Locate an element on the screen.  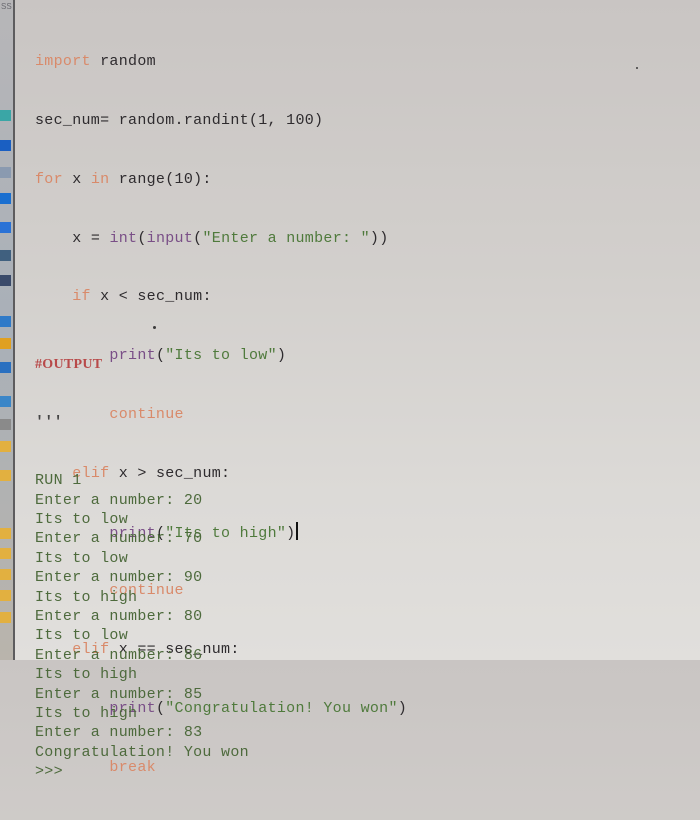
output-line: Enter a number: 83 is located at coordinates (119, 733).